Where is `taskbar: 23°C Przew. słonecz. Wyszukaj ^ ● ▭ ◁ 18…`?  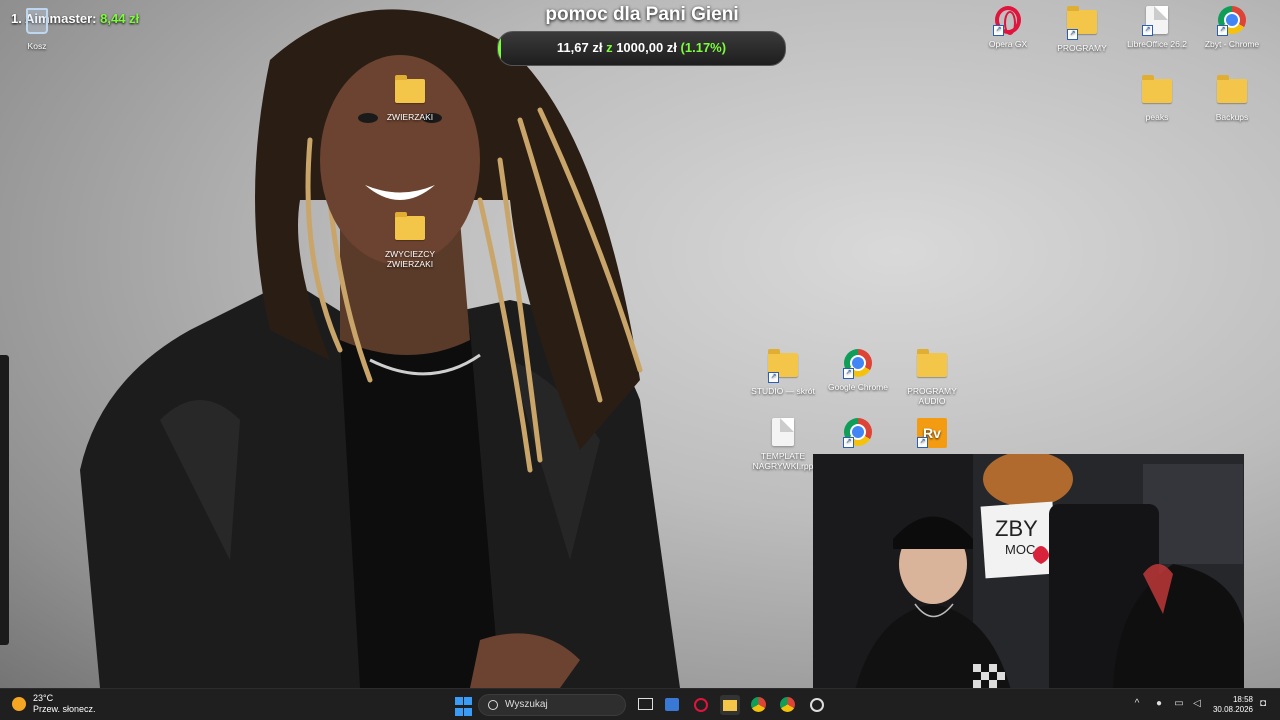 taskbar: 23°C Przew. słonecz. Wyszukaj ^ ● ▭ ◁ 18… is located at coordinates (640, 704).